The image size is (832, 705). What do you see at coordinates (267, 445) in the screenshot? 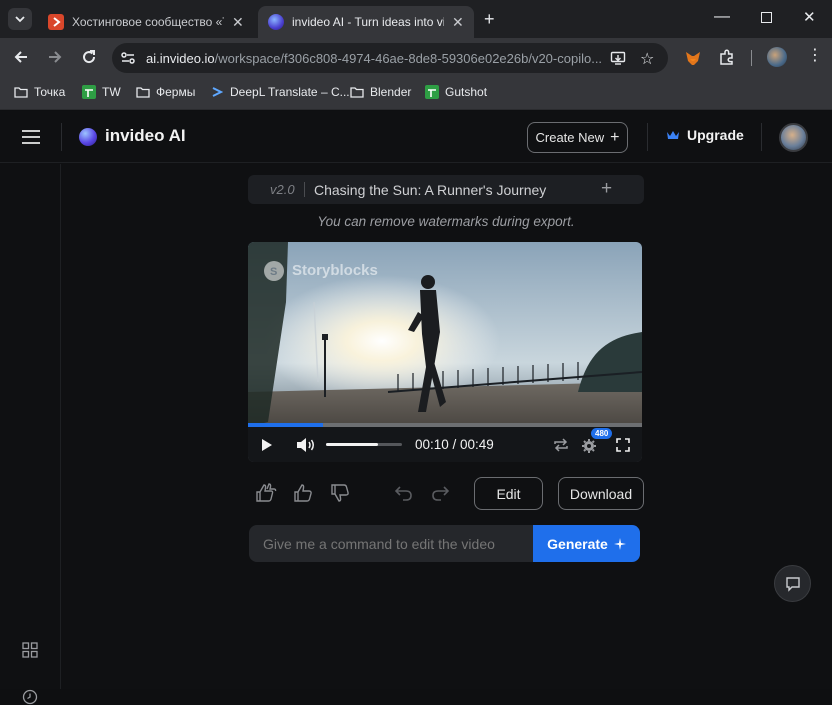
I see `play-icon` at bounding box center [267, 445].